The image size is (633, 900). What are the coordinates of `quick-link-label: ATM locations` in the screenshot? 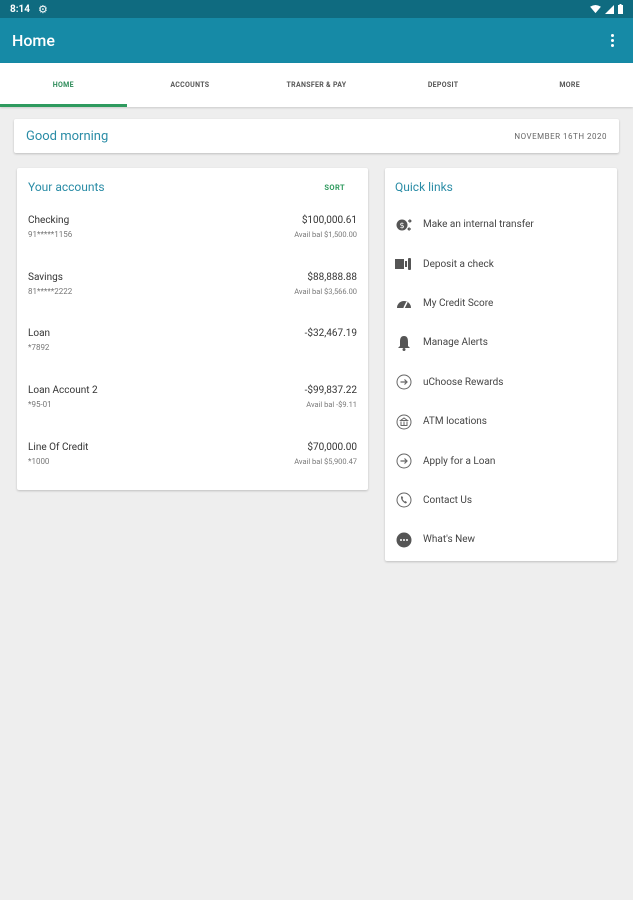 It's located at (455, 422).